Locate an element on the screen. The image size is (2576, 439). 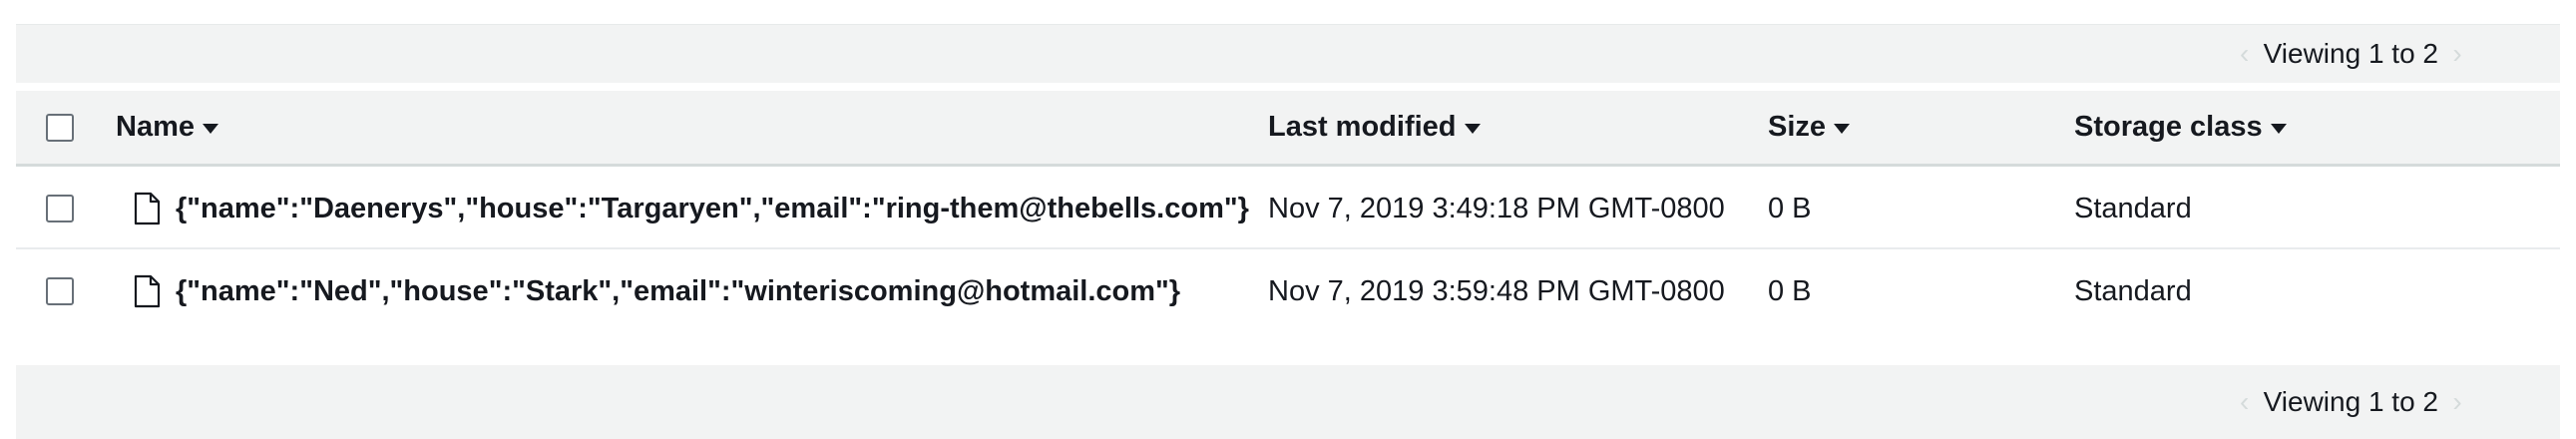
header-name: Name is located at coordinates (167, 127).